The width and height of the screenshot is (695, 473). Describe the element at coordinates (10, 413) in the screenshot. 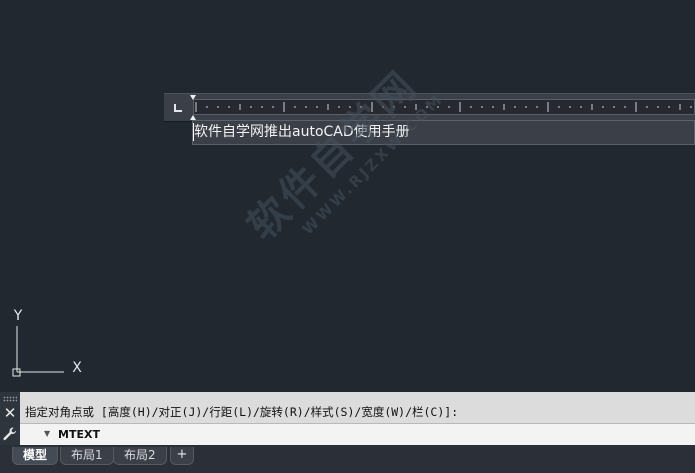

I see `close-icon: ✕` at that location.